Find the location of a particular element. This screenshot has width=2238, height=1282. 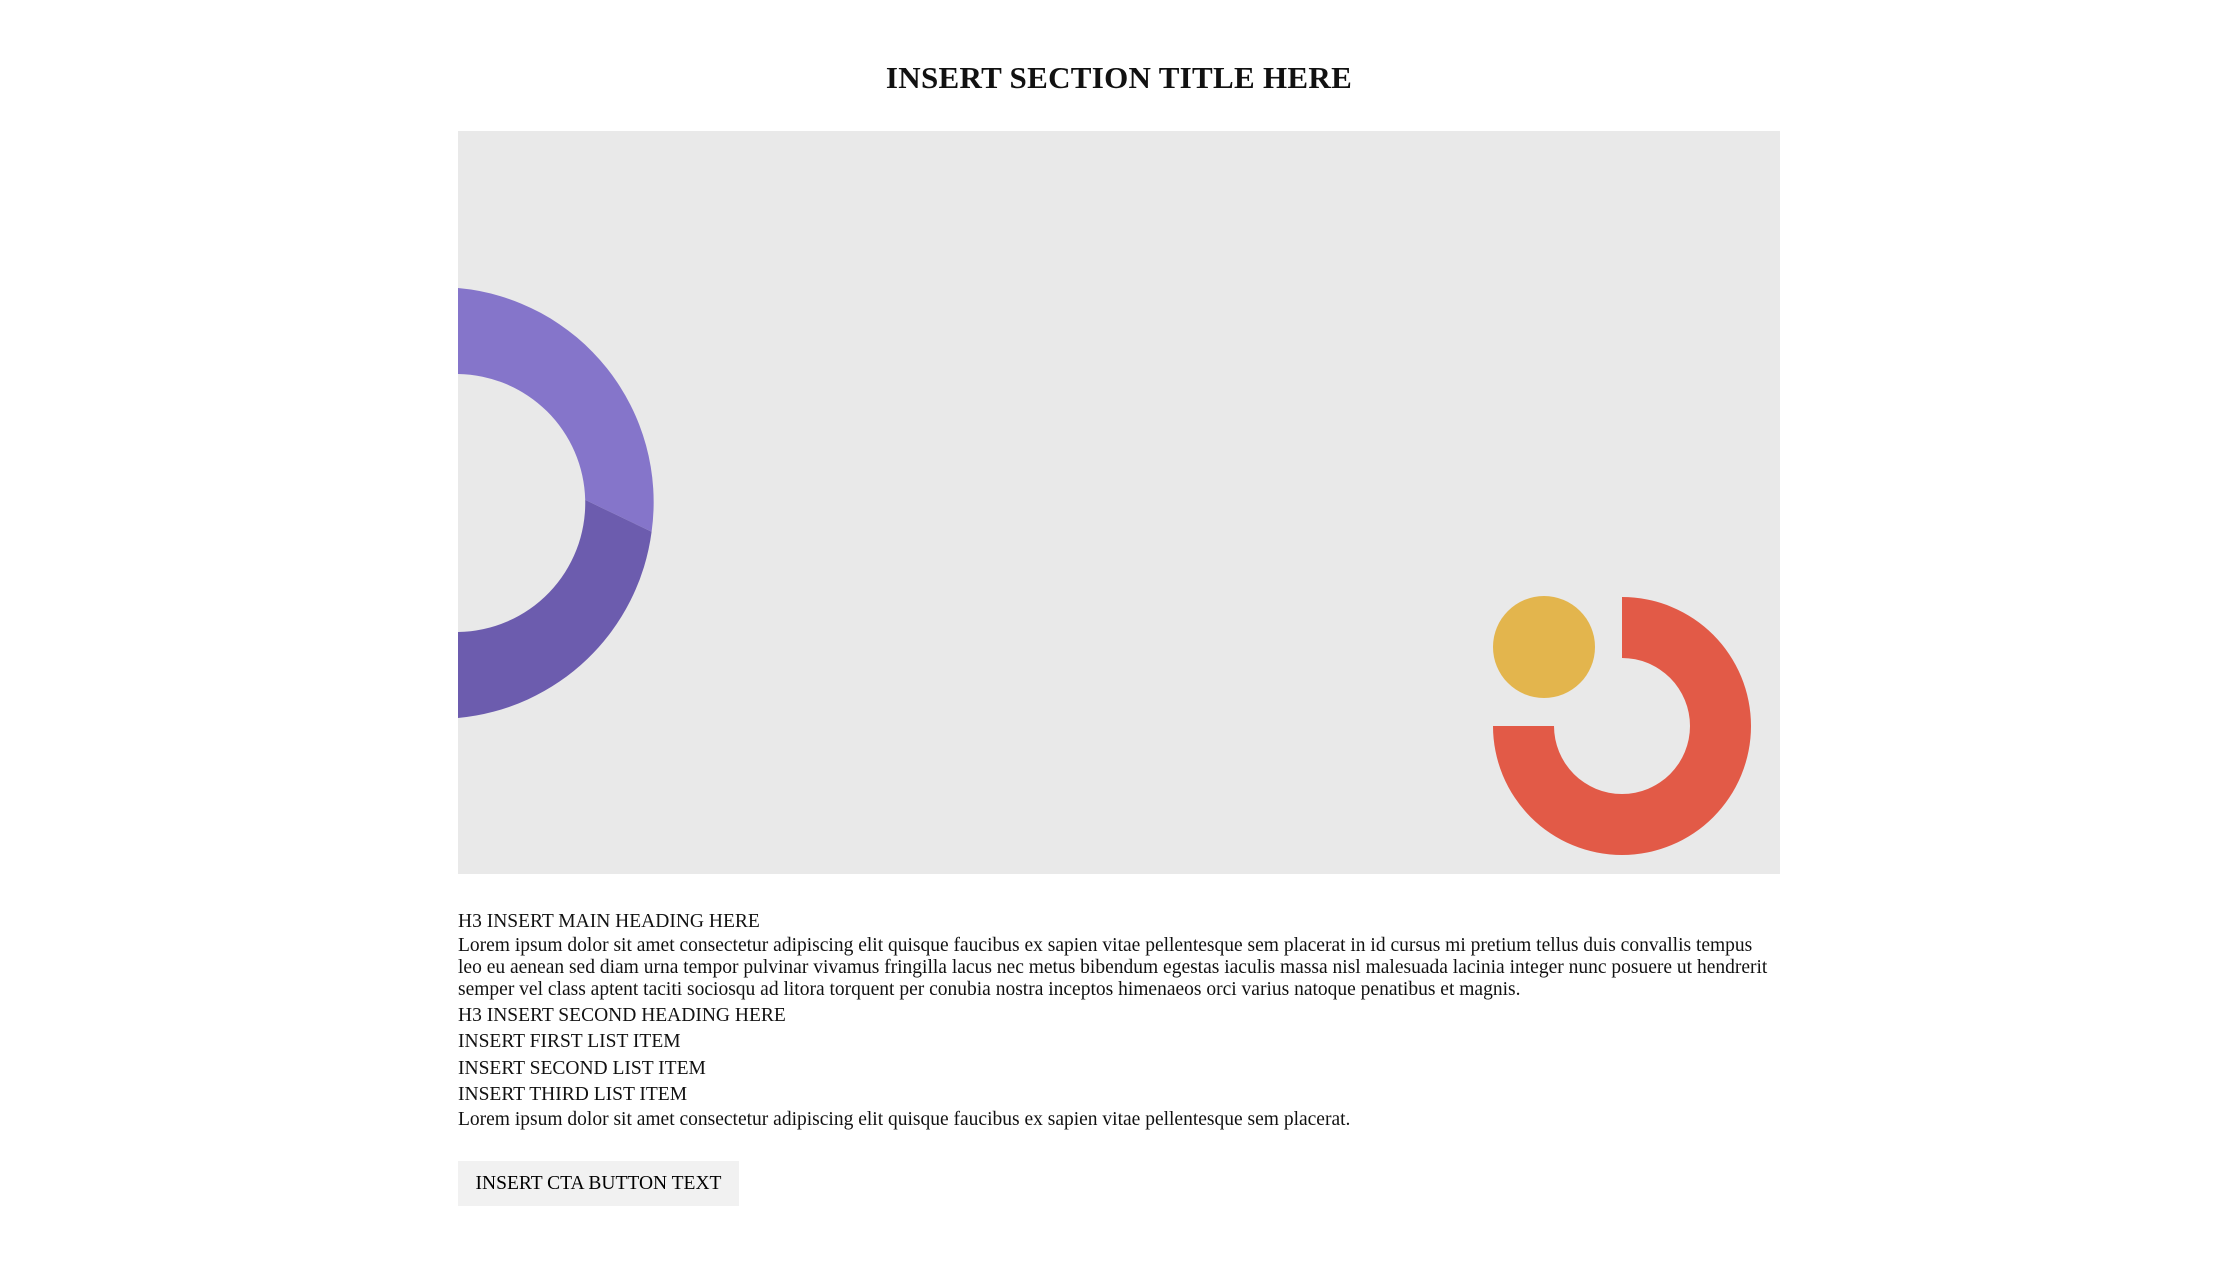

list-item: INSERT SECOND LIST ITEM is located at coordinates (582, 1068).